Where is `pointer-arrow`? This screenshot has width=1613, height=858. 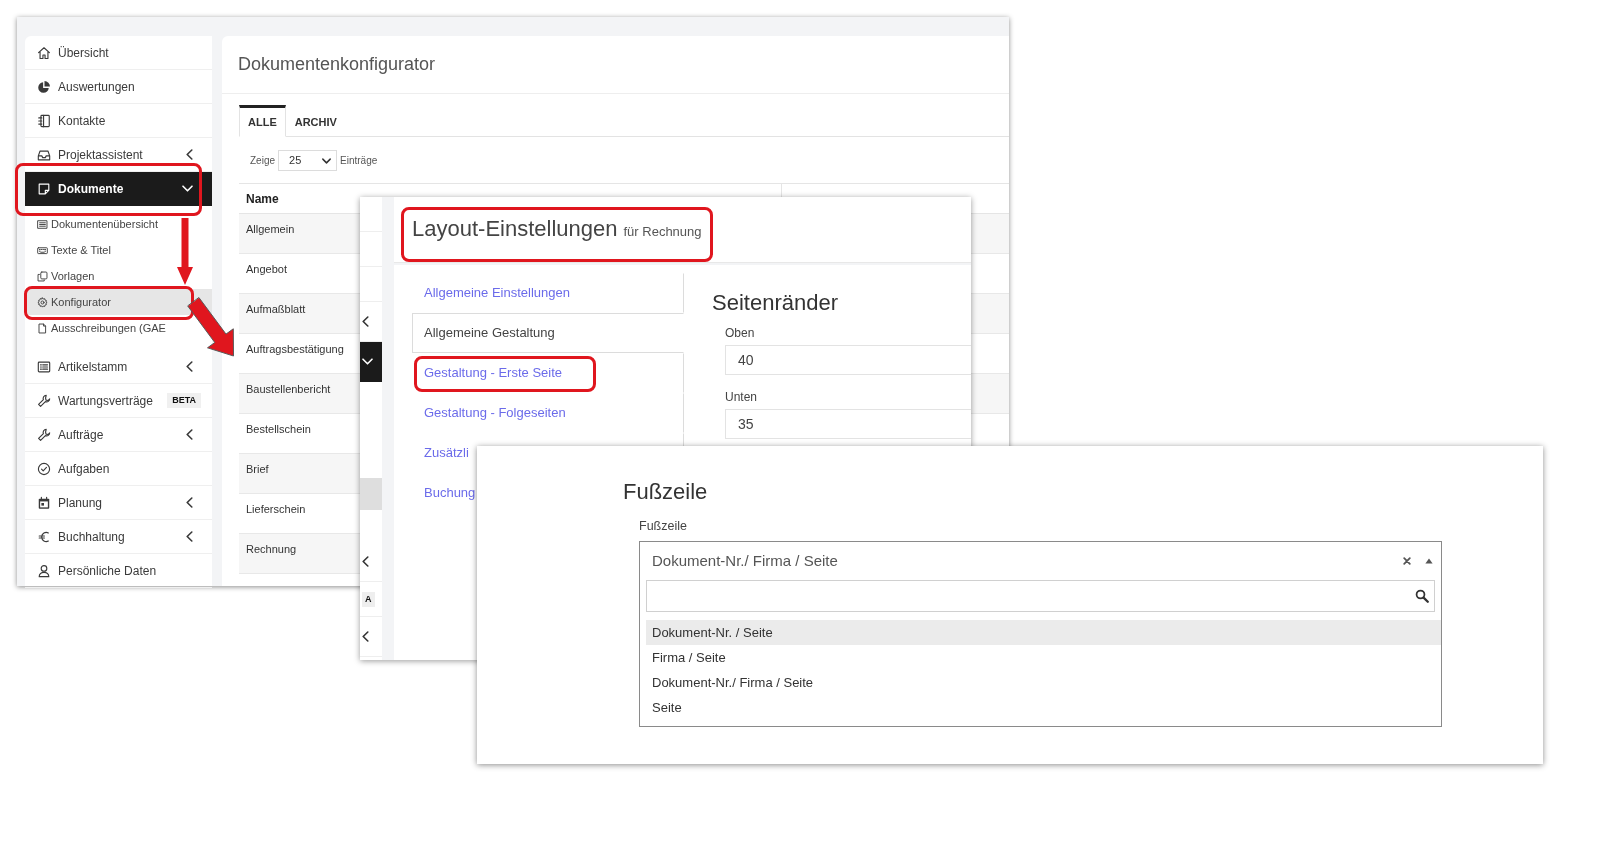
pointer-arrow is located at coordinates (211, 327).